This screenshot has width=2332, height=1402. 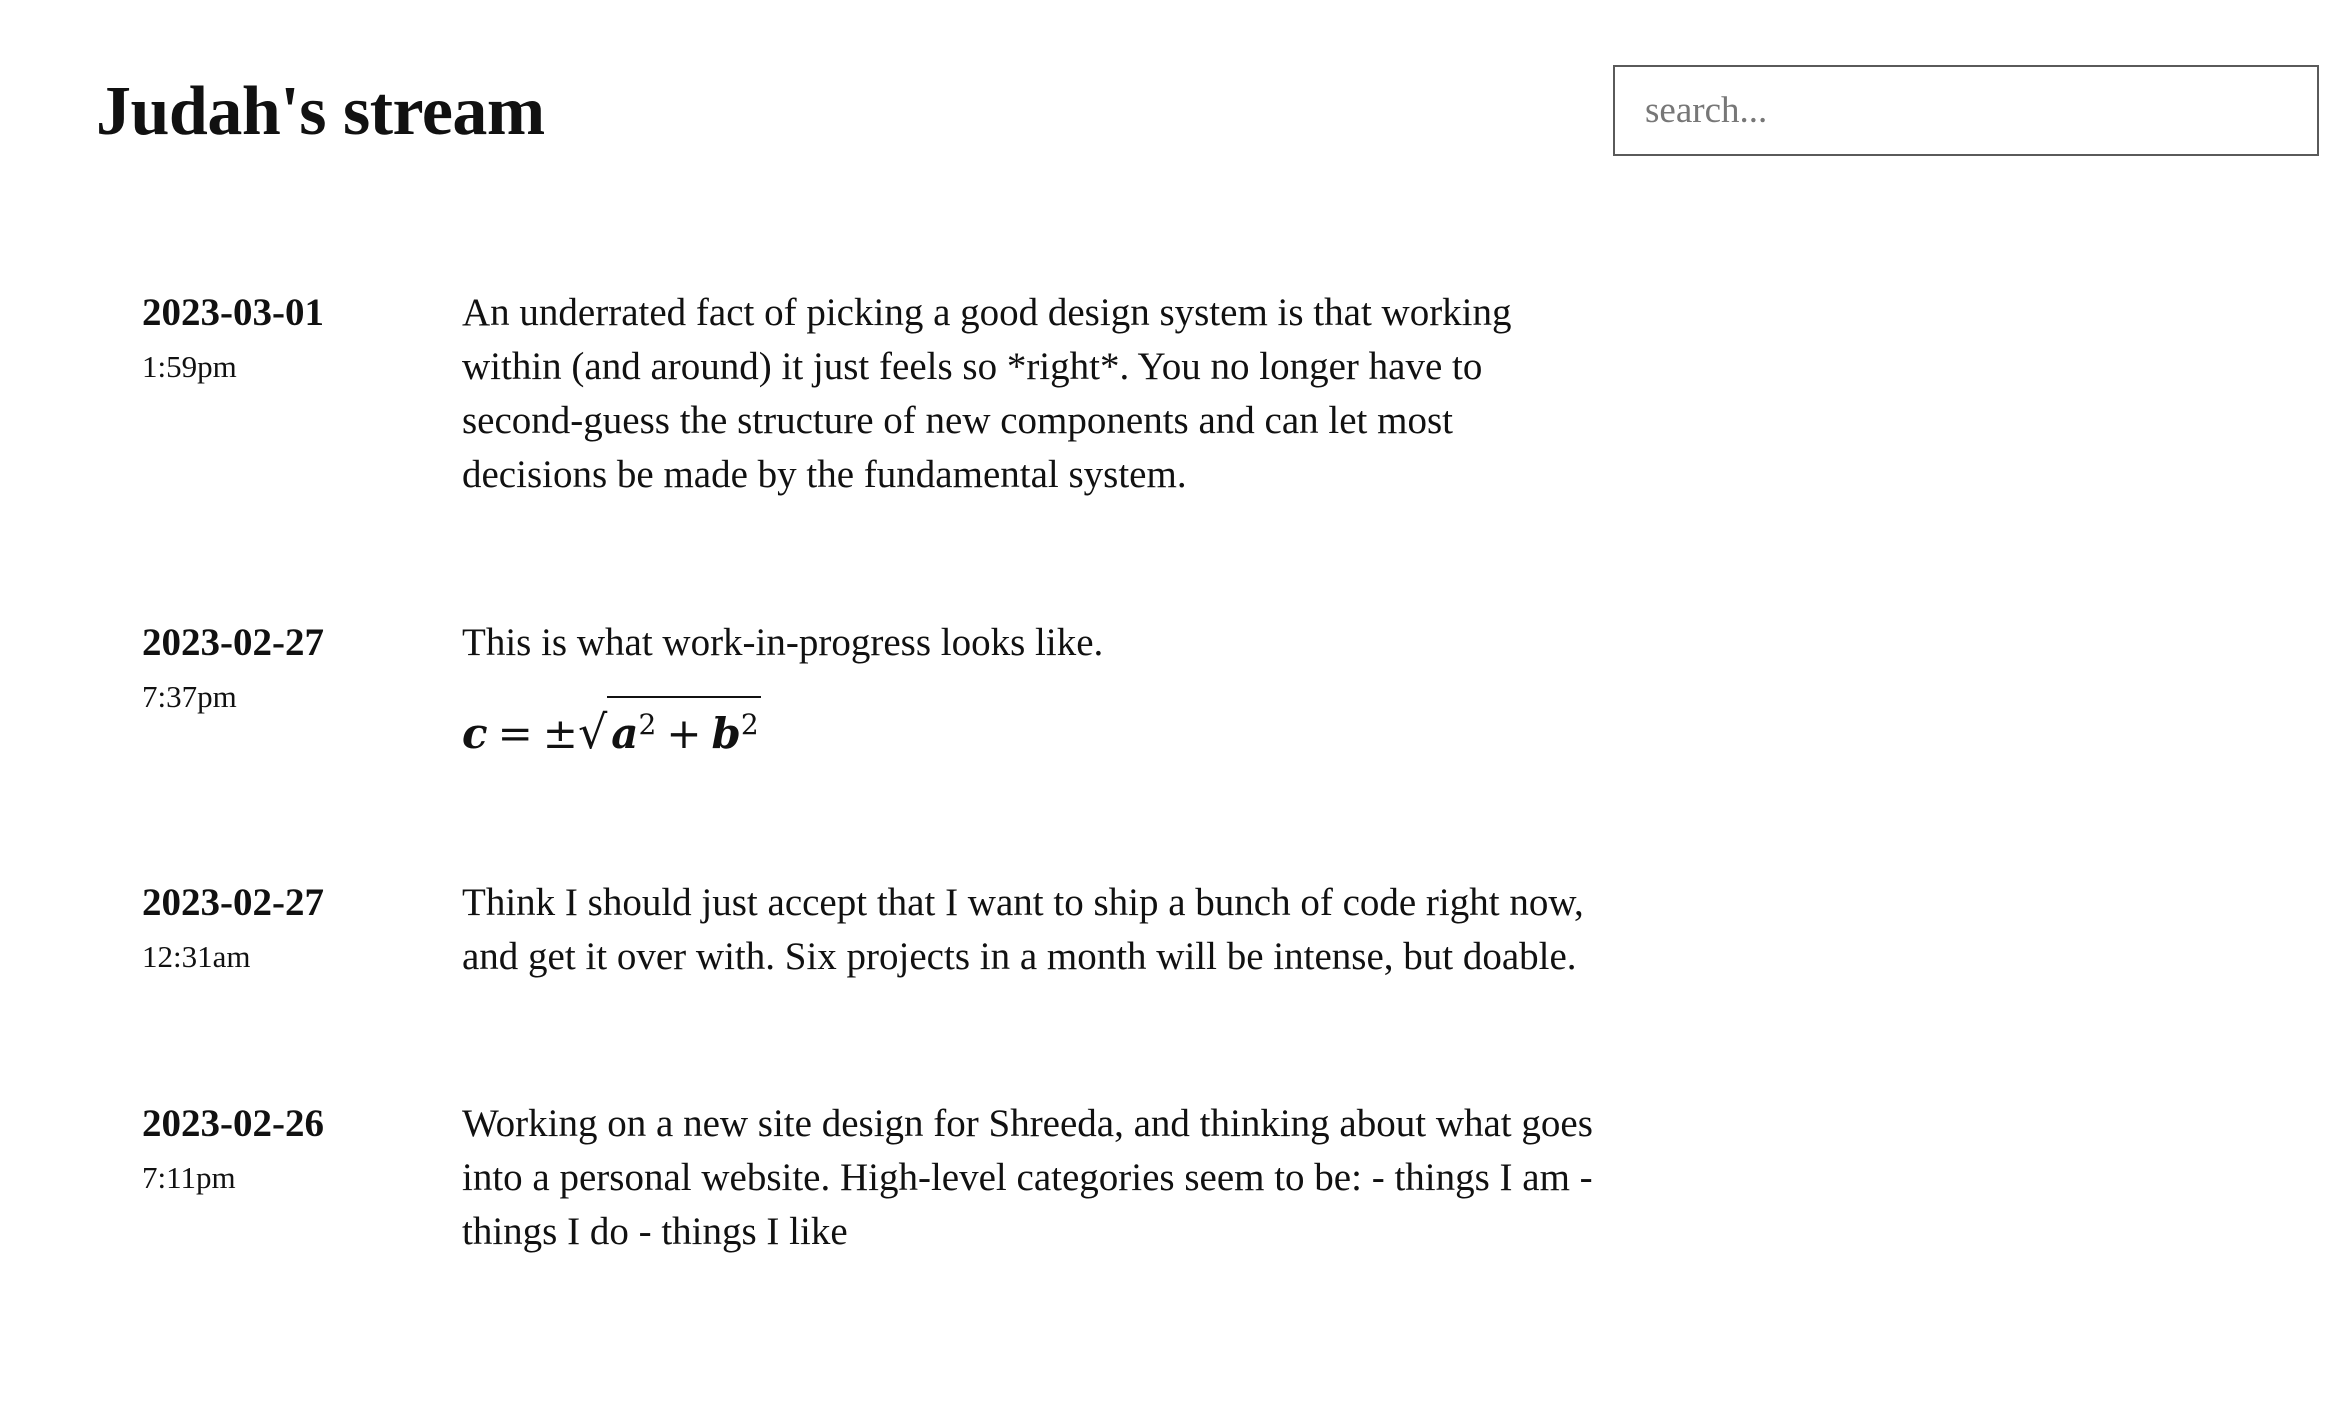 What do you see at coordinates (515, 733) in the screenshot?
I see `formula-equals: =` at bounding box center [515, 733].